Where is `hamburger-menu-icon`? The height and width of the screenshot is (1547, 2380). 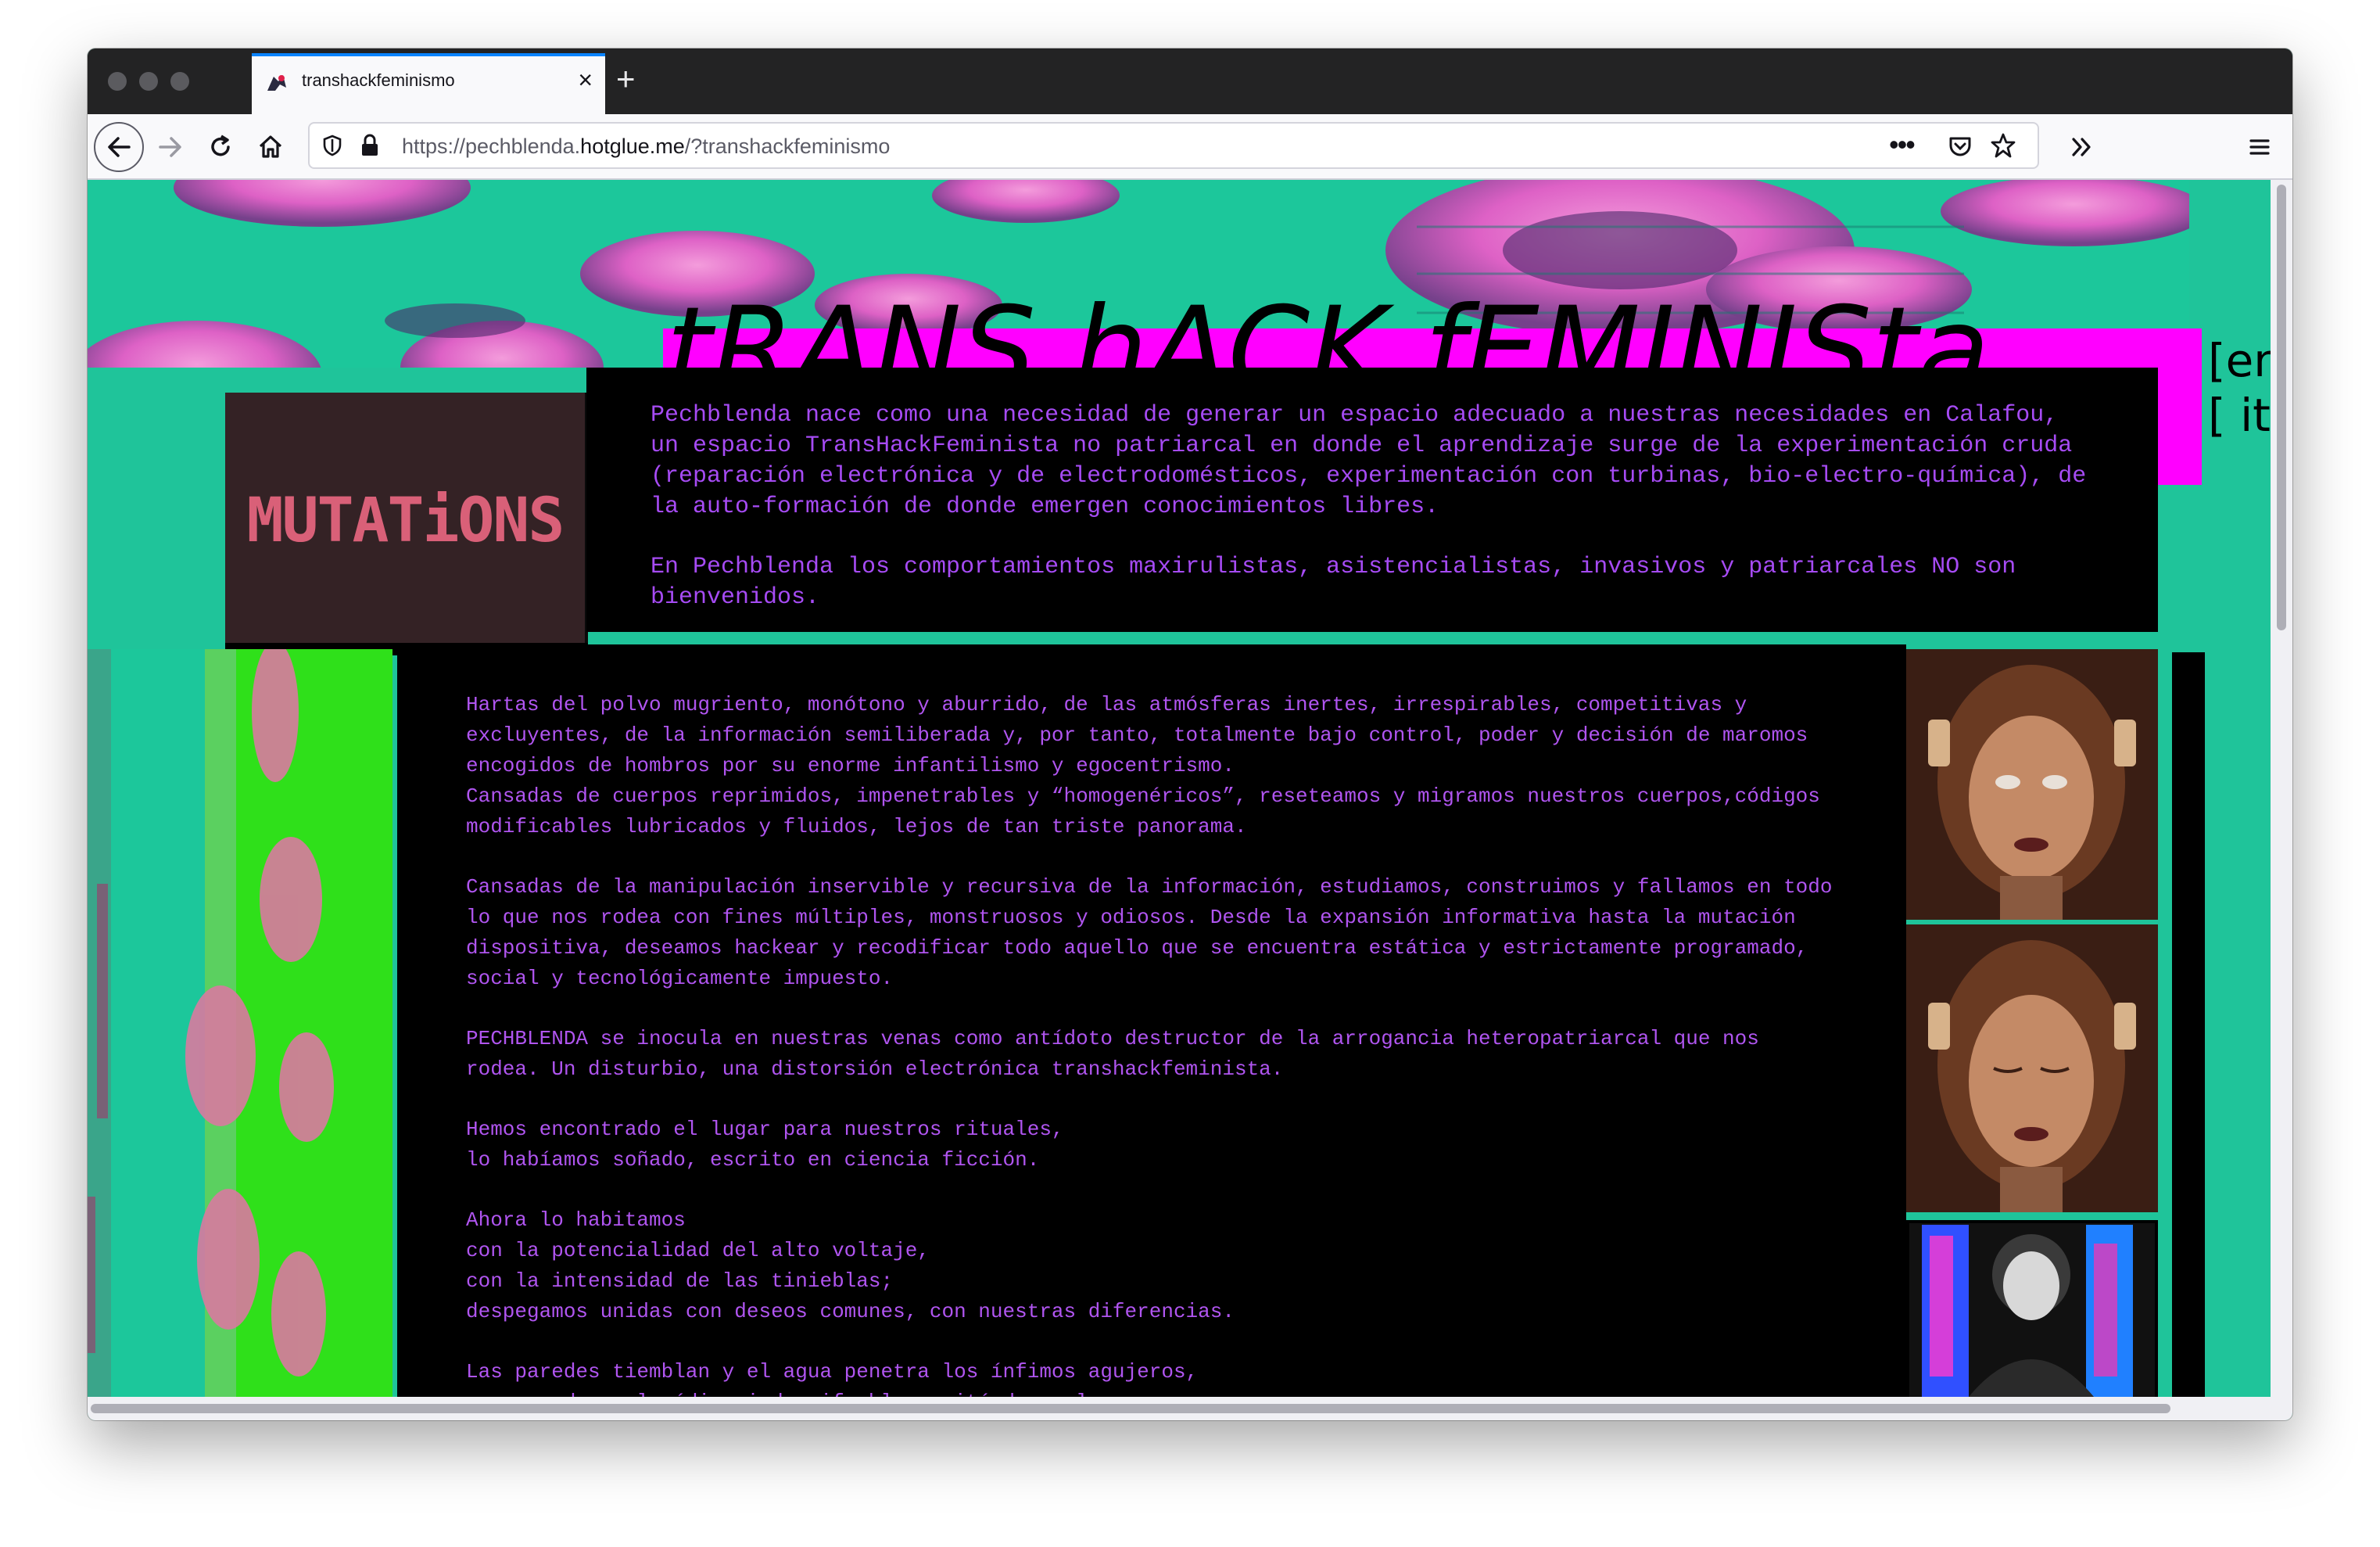
hamburger-menu-icon is located at coordinates (2259, 147).